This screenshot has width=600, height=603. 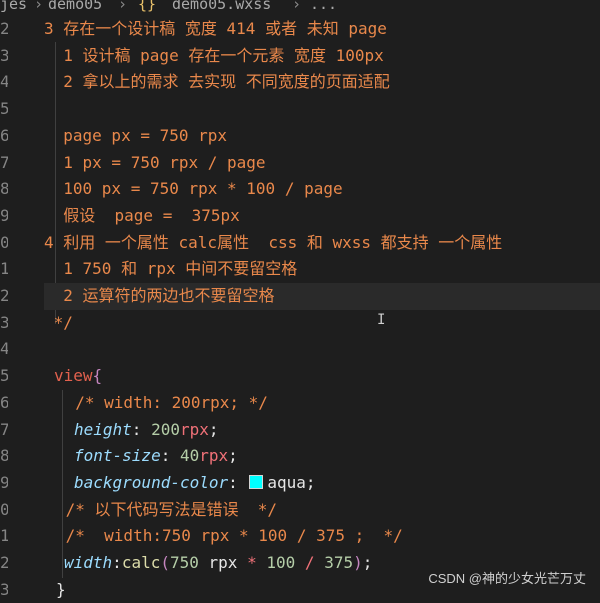 I want to click on code-line-font-size: font-size: 40rpx;, so click(x=337, y=456).